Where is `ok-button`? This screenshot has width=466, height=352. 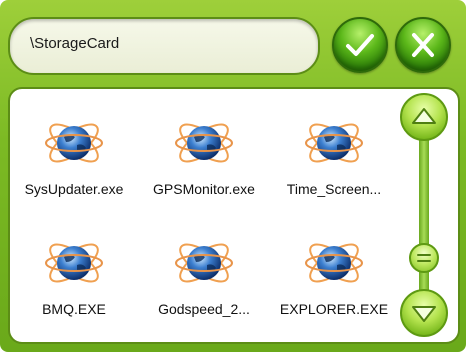
ok-button is located at coordinates (360, 45).